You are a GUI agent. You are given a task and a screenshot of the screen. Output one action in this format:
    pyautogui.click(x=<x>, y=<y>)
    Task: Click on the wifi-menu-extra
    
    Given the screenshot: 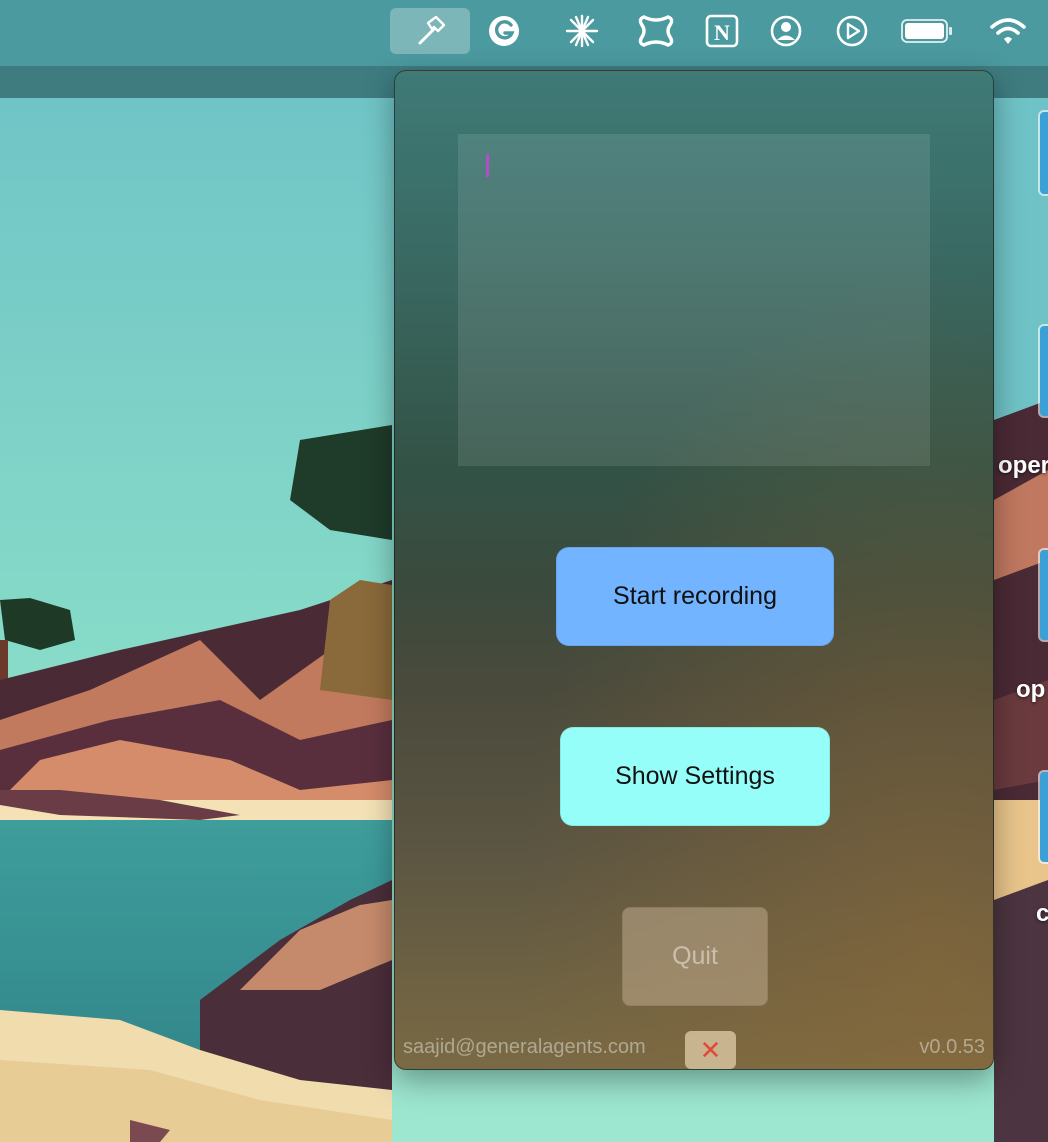 What is the action you would take?
    pyautogui.click(x=1008, y=31)
    